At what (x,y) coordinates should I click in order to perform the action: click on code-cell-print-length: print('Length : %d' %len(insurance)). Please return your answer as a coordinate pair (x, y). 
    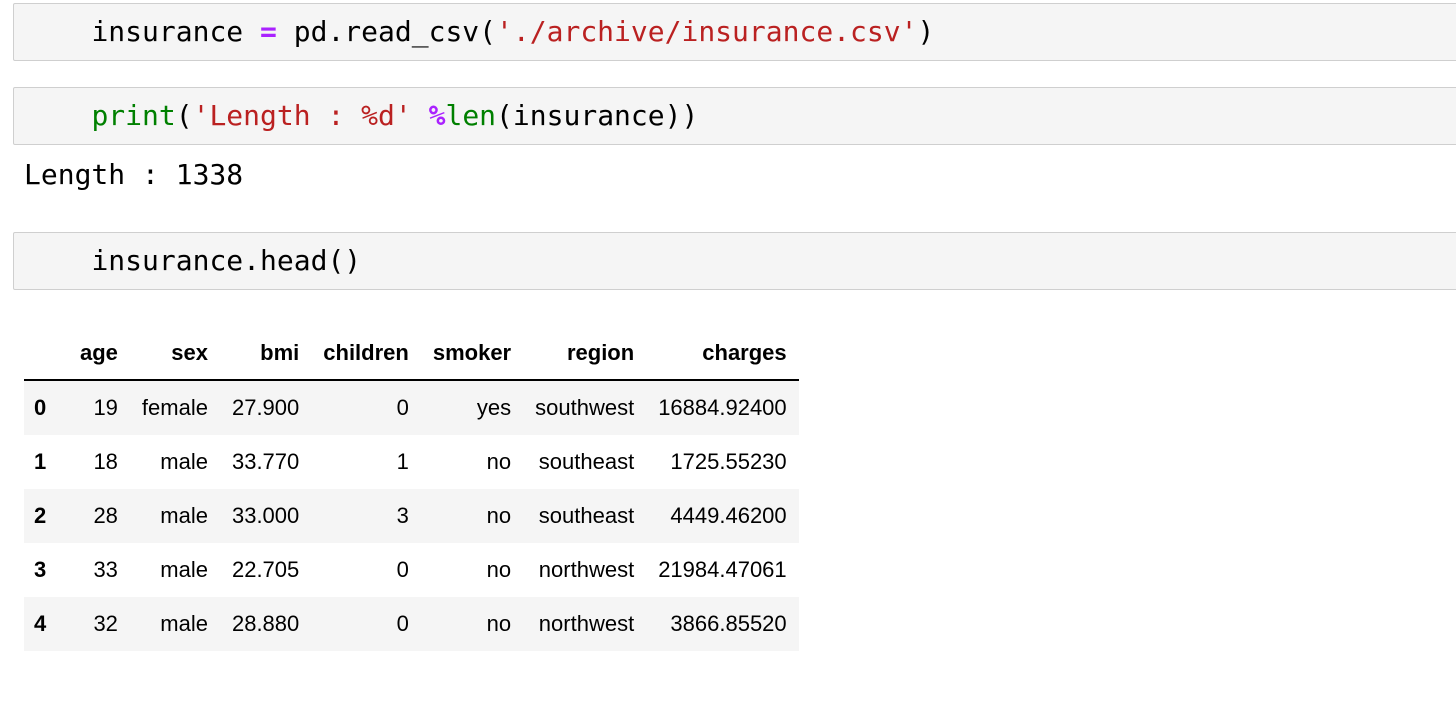
    Looking at the image, I should click on (734, 116).